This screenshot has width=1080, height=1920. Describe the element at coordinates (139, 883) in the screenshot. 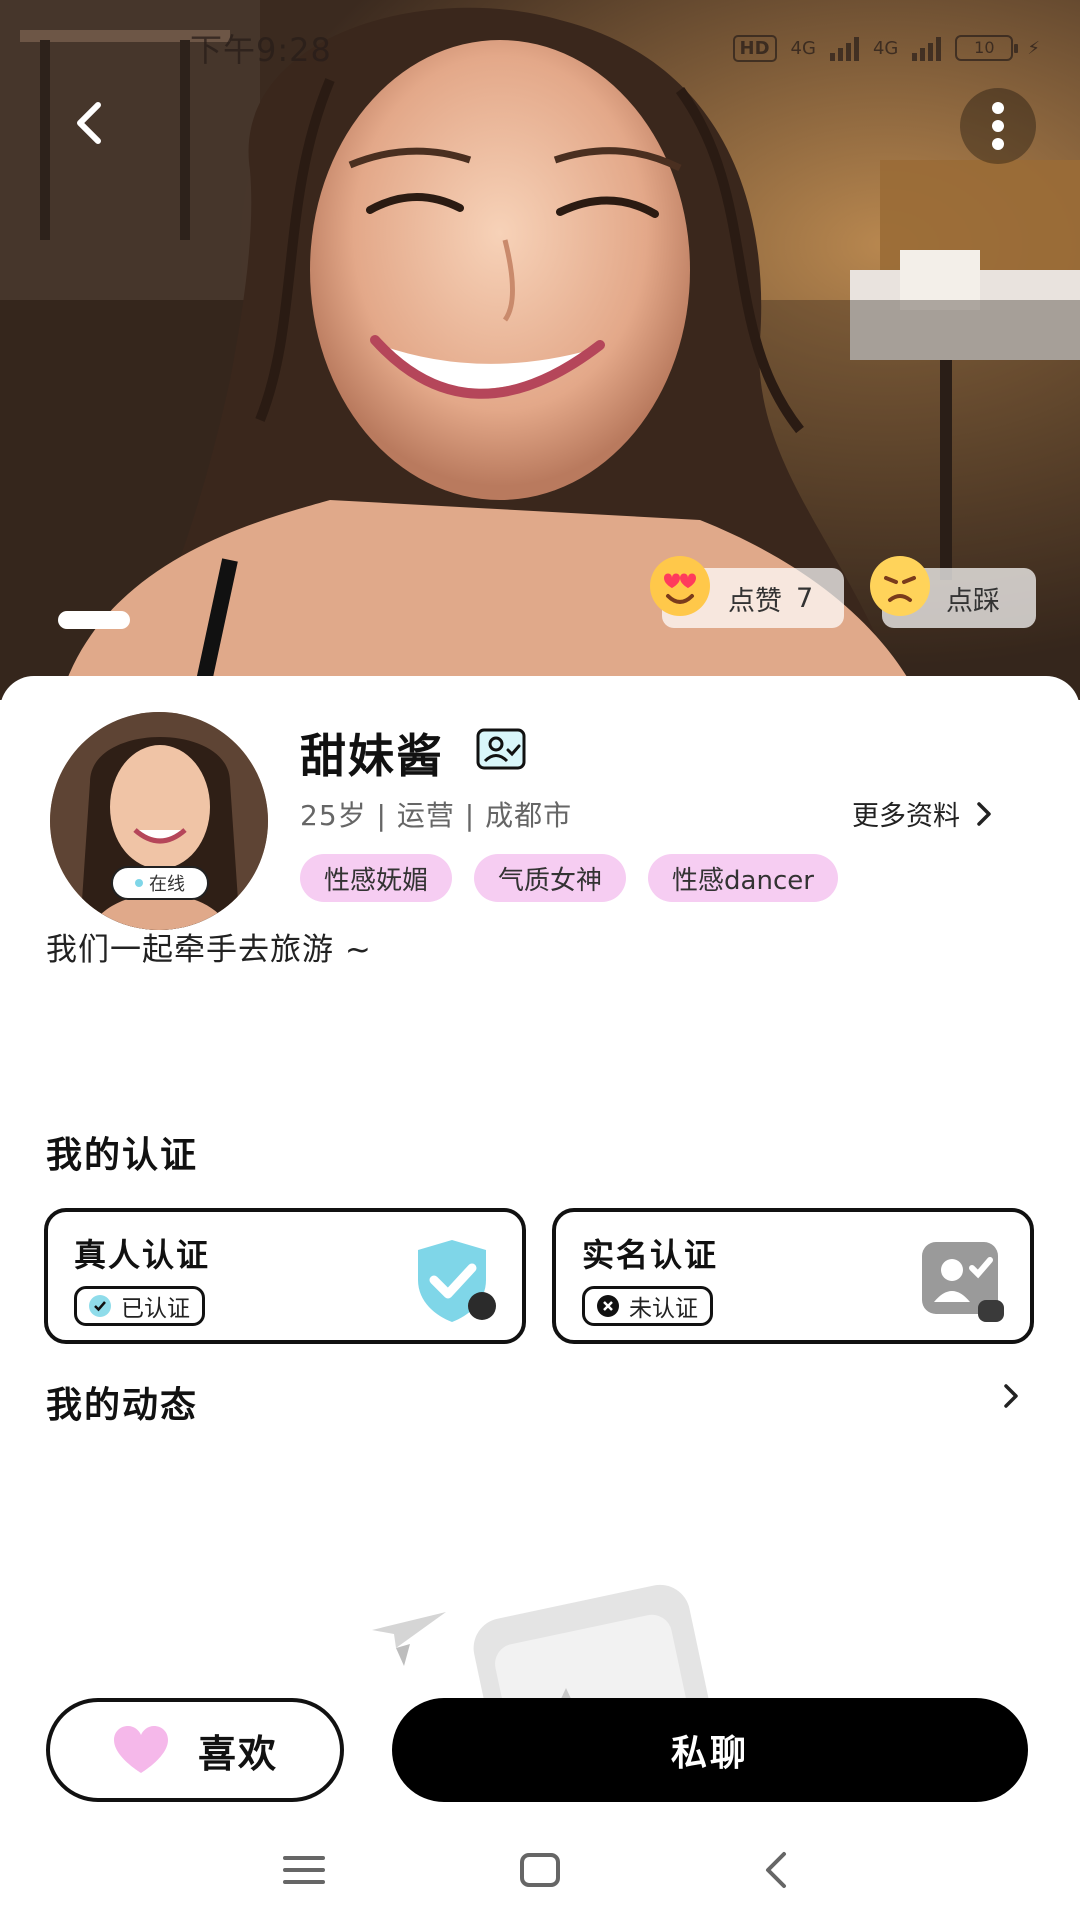

I see `online-dot-icon` at that location.